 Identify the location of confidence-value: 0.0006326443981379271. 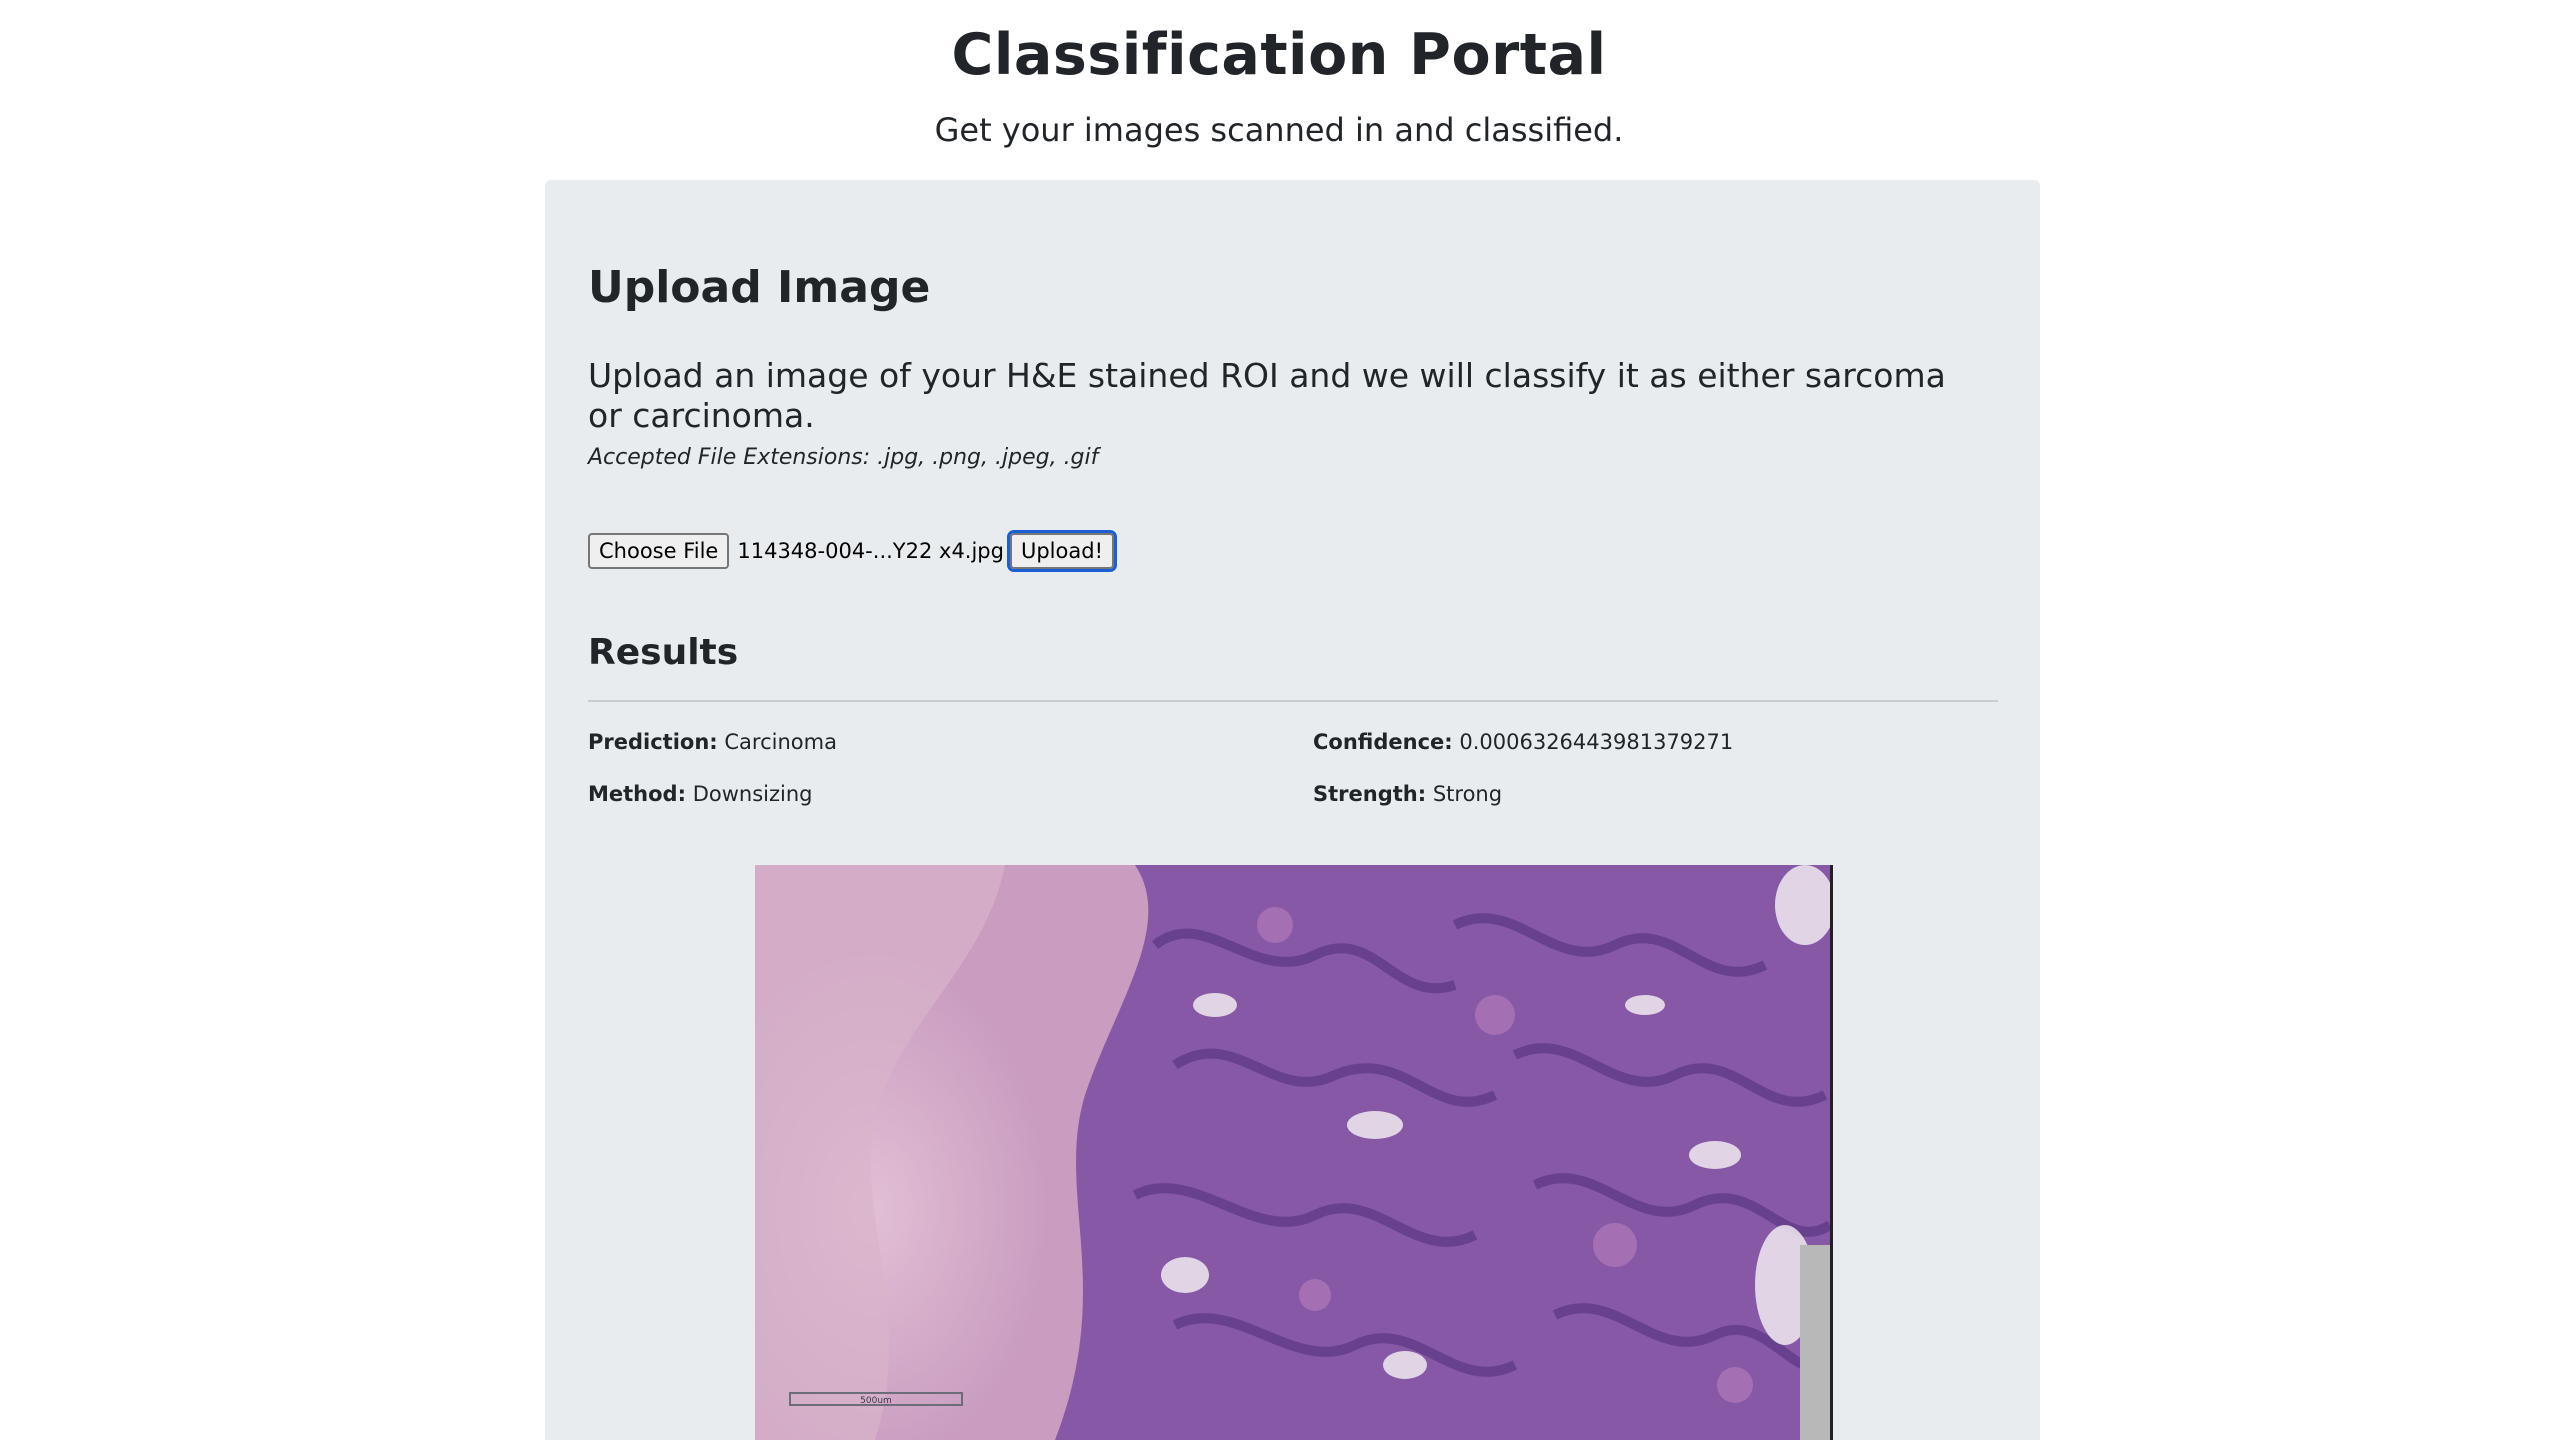
(1596, 742).